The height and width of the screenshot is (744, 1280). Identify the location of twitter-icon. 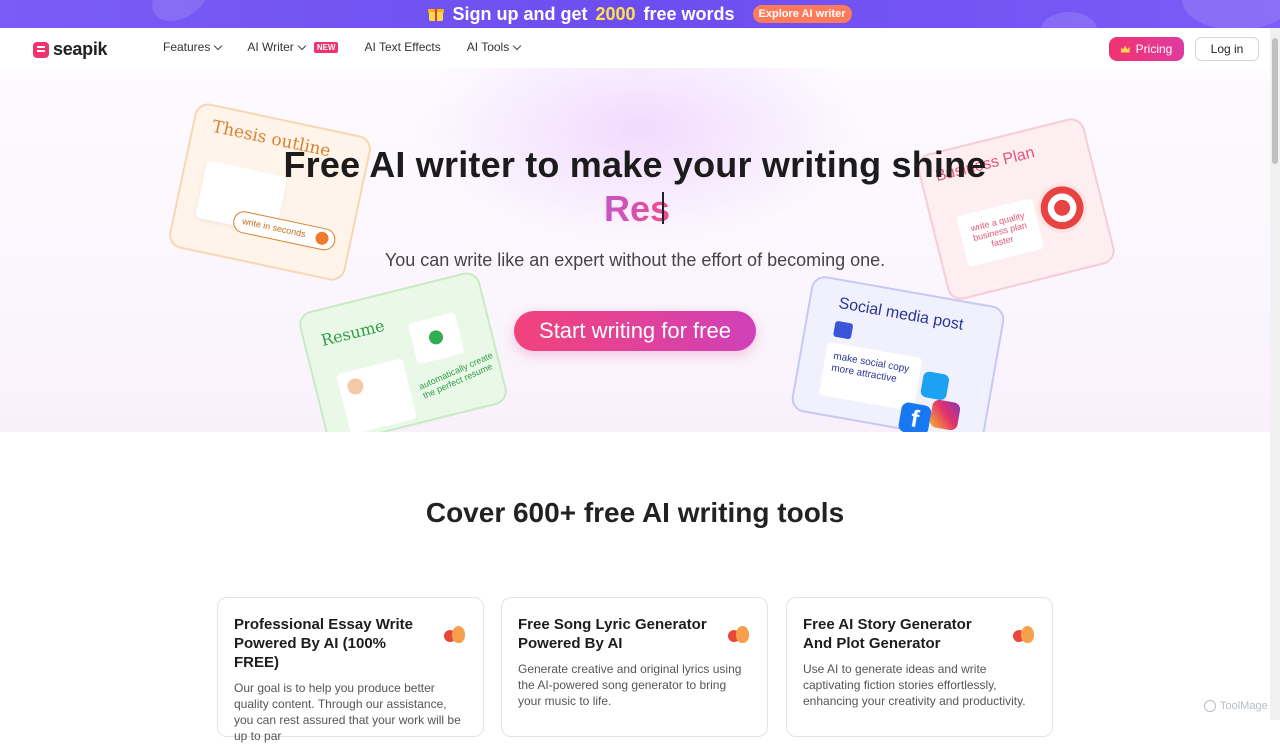
(934, 385).